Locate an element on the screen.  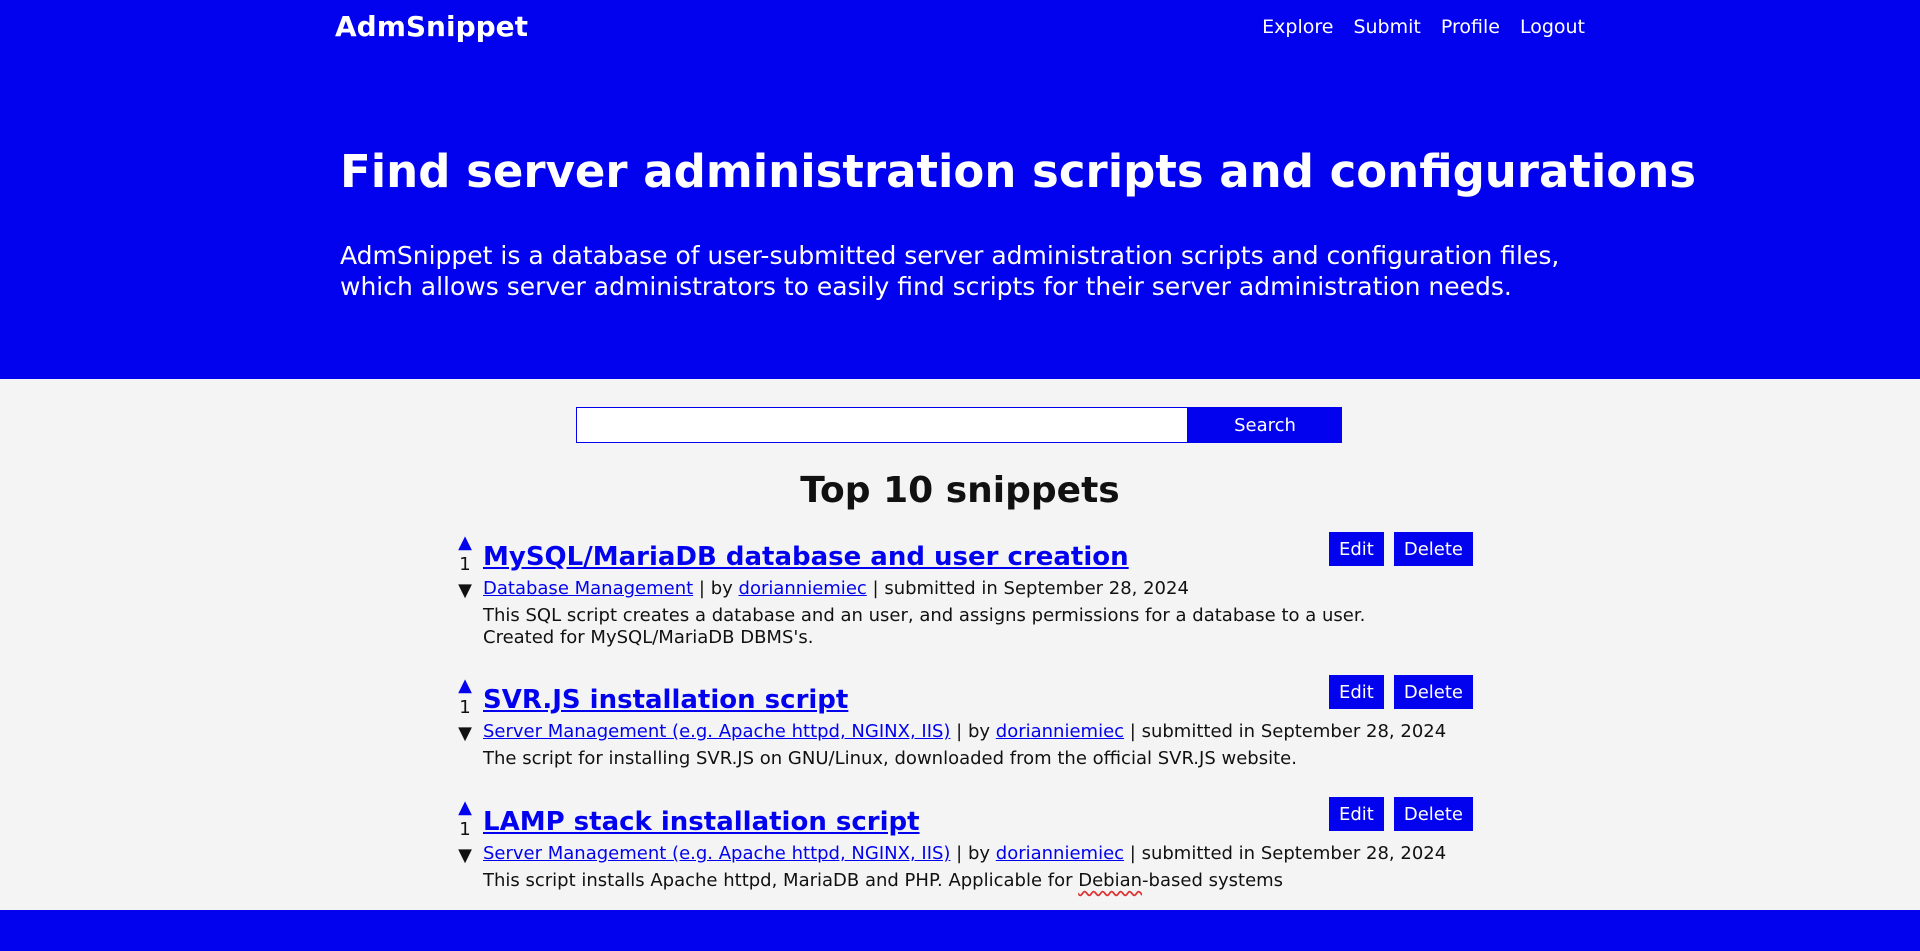
nav-profile: Profile is located at coordinates (1470, 27).